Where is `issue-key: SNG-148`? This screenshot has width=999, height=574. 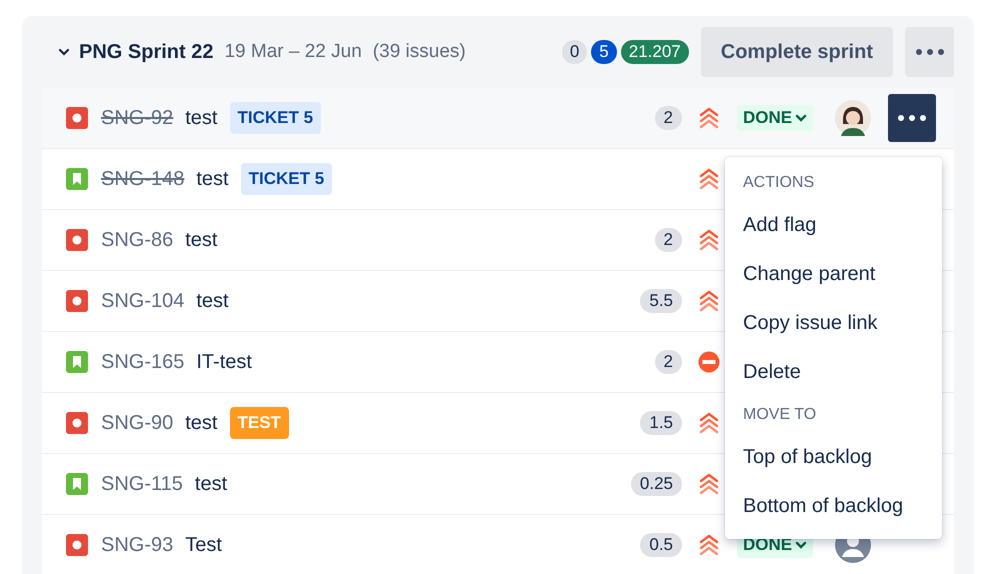 issue-key: SNG-148 is located at coordinates (142, 179).